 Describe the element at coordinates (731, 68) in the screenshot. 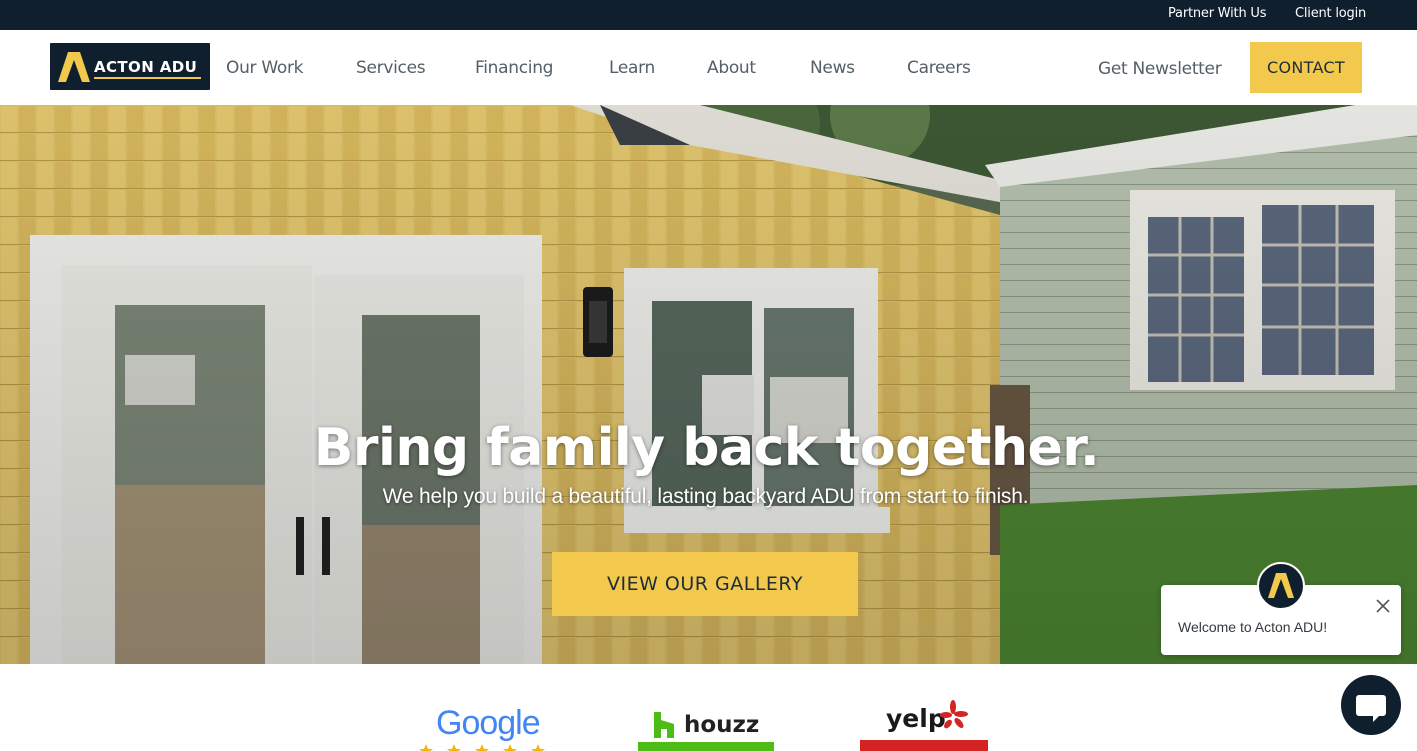

I see `nav-about: About` at that location.